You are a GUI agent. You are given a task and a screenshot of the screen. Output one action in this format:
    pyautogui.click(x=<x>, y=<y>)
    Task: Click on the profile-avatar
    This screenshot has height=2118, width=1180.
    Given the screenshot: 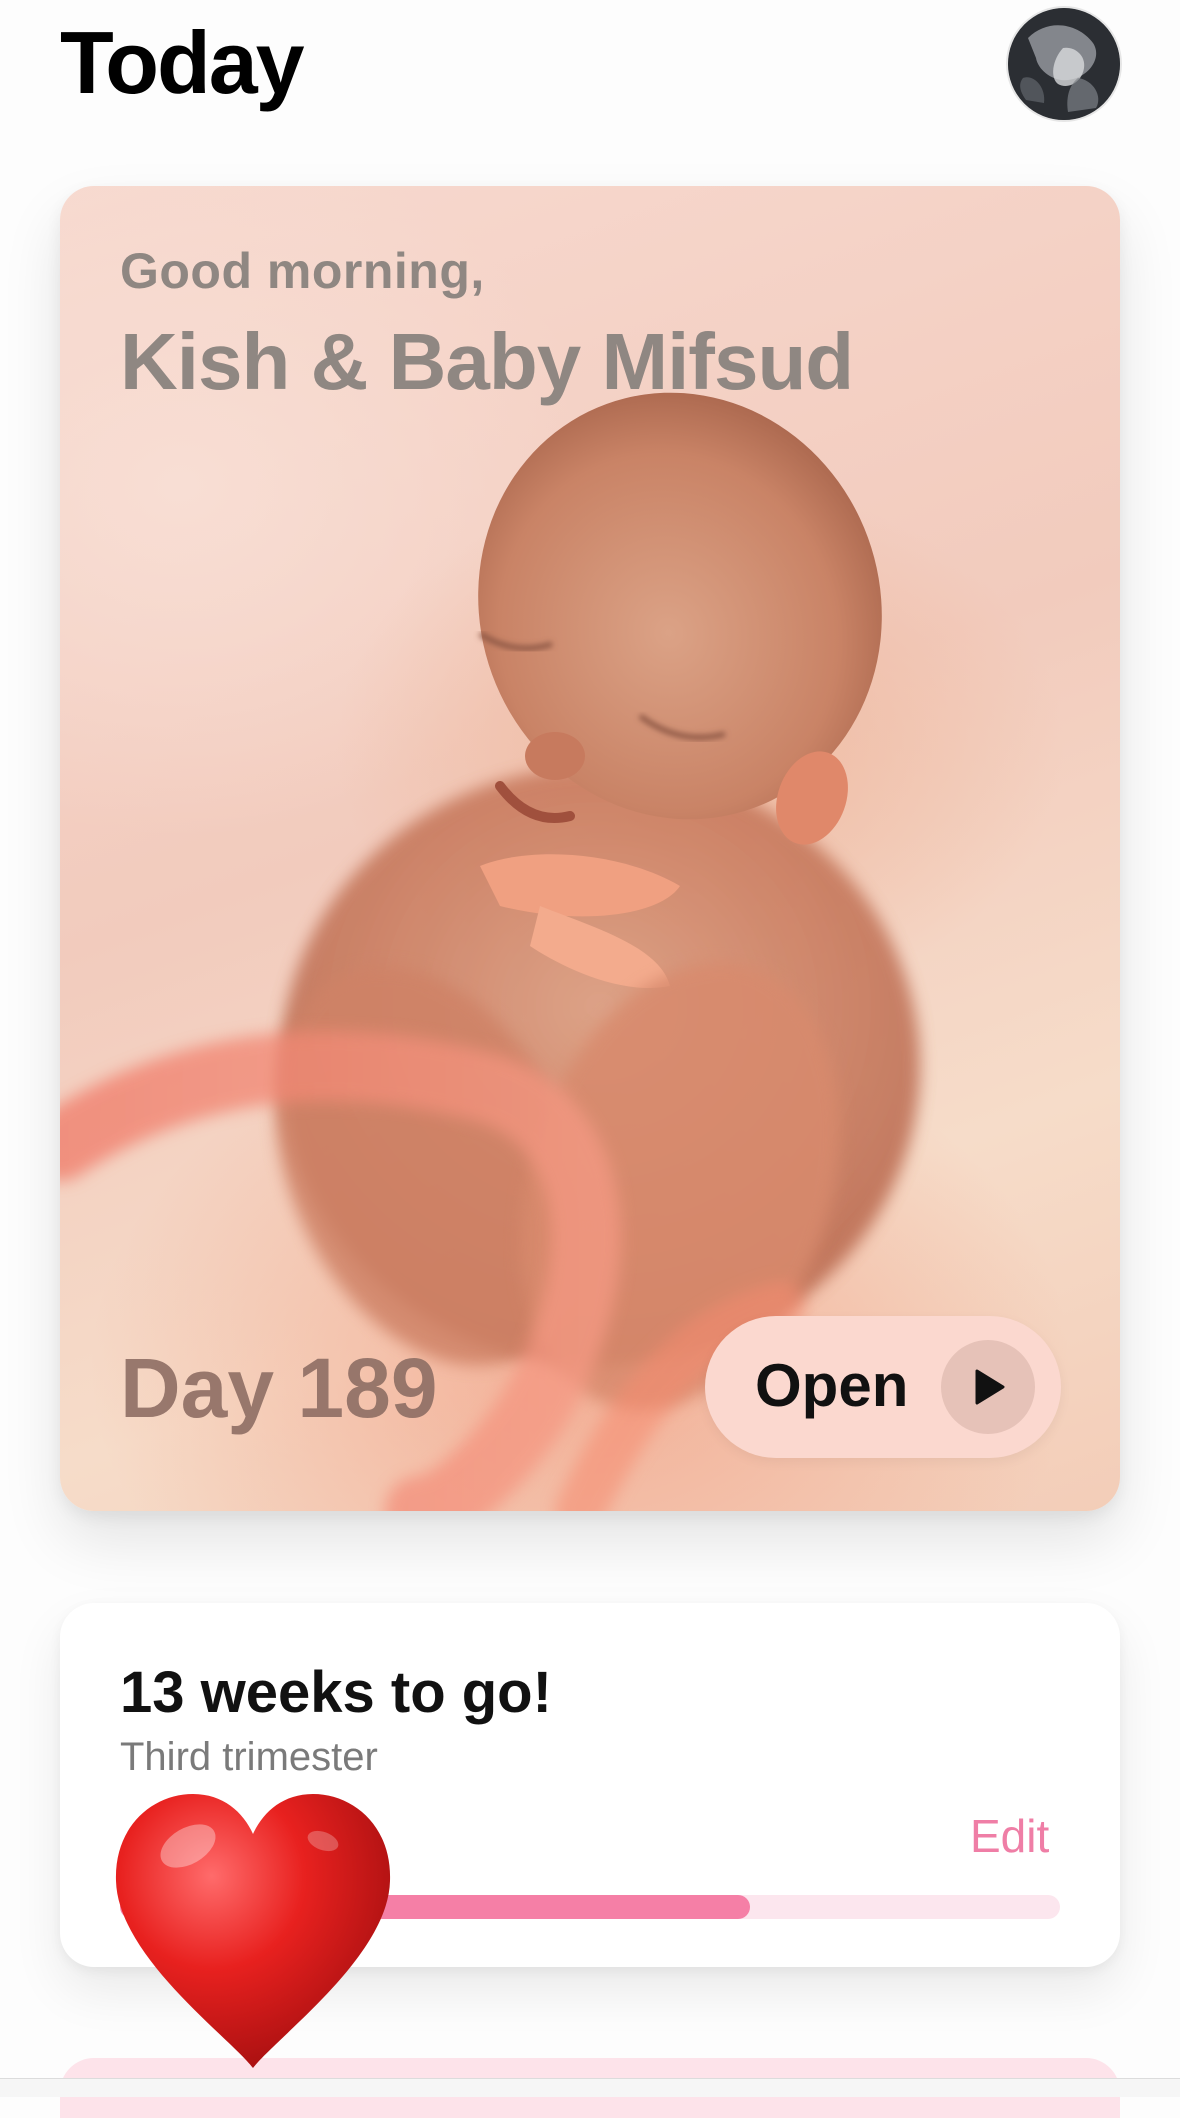 What is the action you would take?
    pyautogui.click(x=1064, y=64)
    